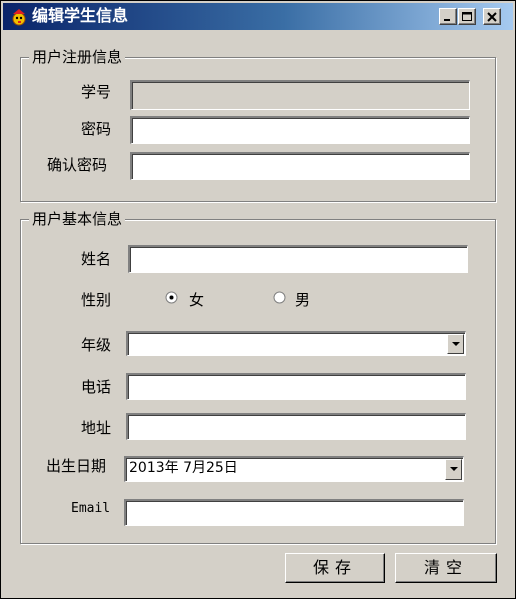 This screenshot has width=516, height=599. I want to click on save-button: 保存, so click(335, 568).